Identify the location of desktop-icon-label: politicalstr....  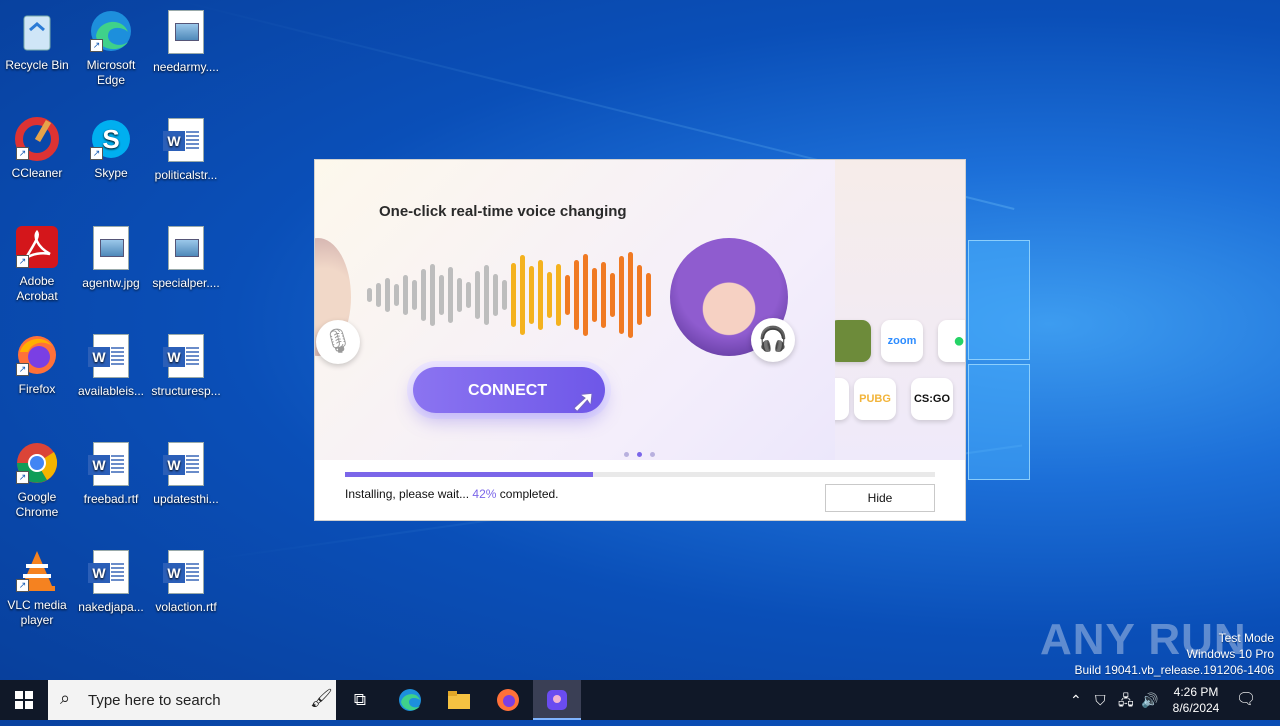
(186, 175).